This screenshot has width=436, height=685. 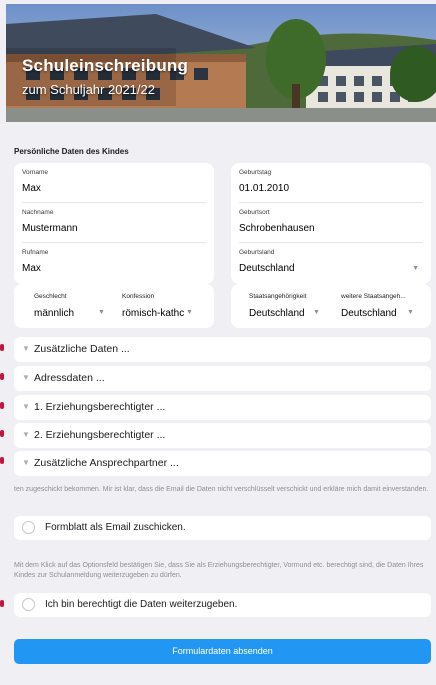 What do you see at coordinates (257, 252) in the screenshot?
I see `birth-country-label: Geburtsland` at bounding box center [257, 252].